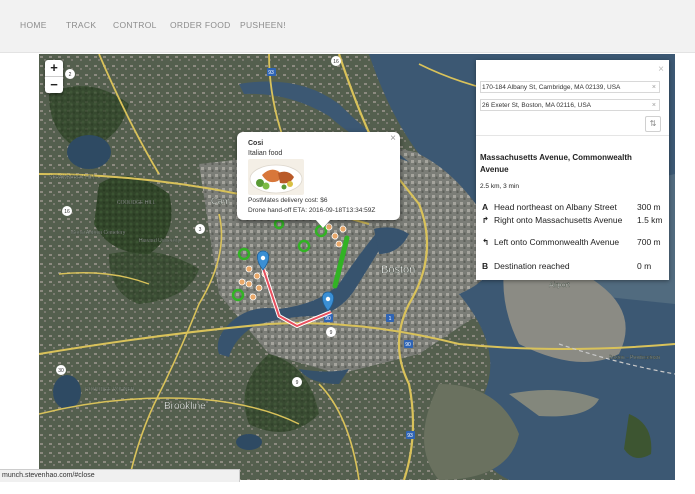  Describe the element at coordinates (649, 207) in the screenshot. I see `step-distance: 300 m` at that location.